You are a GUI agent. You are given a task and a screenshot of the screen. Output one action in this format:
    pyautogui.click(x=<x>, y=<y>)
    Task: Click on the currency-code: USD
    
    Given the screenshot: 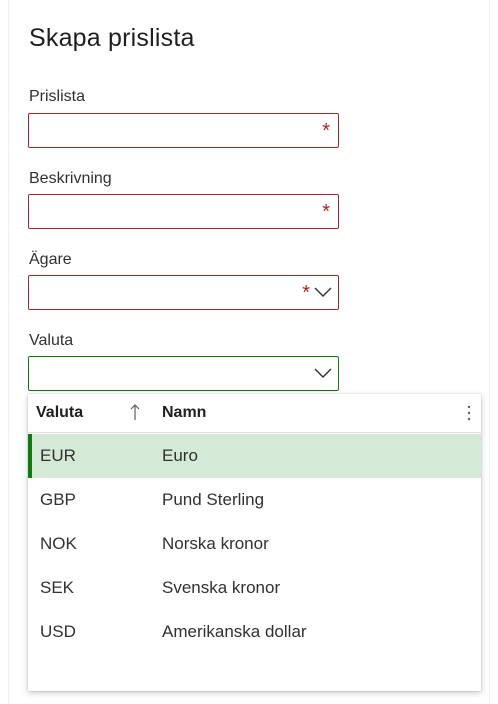 What is the action you would take?
    pyautogui.click(x=58, y=631)
    